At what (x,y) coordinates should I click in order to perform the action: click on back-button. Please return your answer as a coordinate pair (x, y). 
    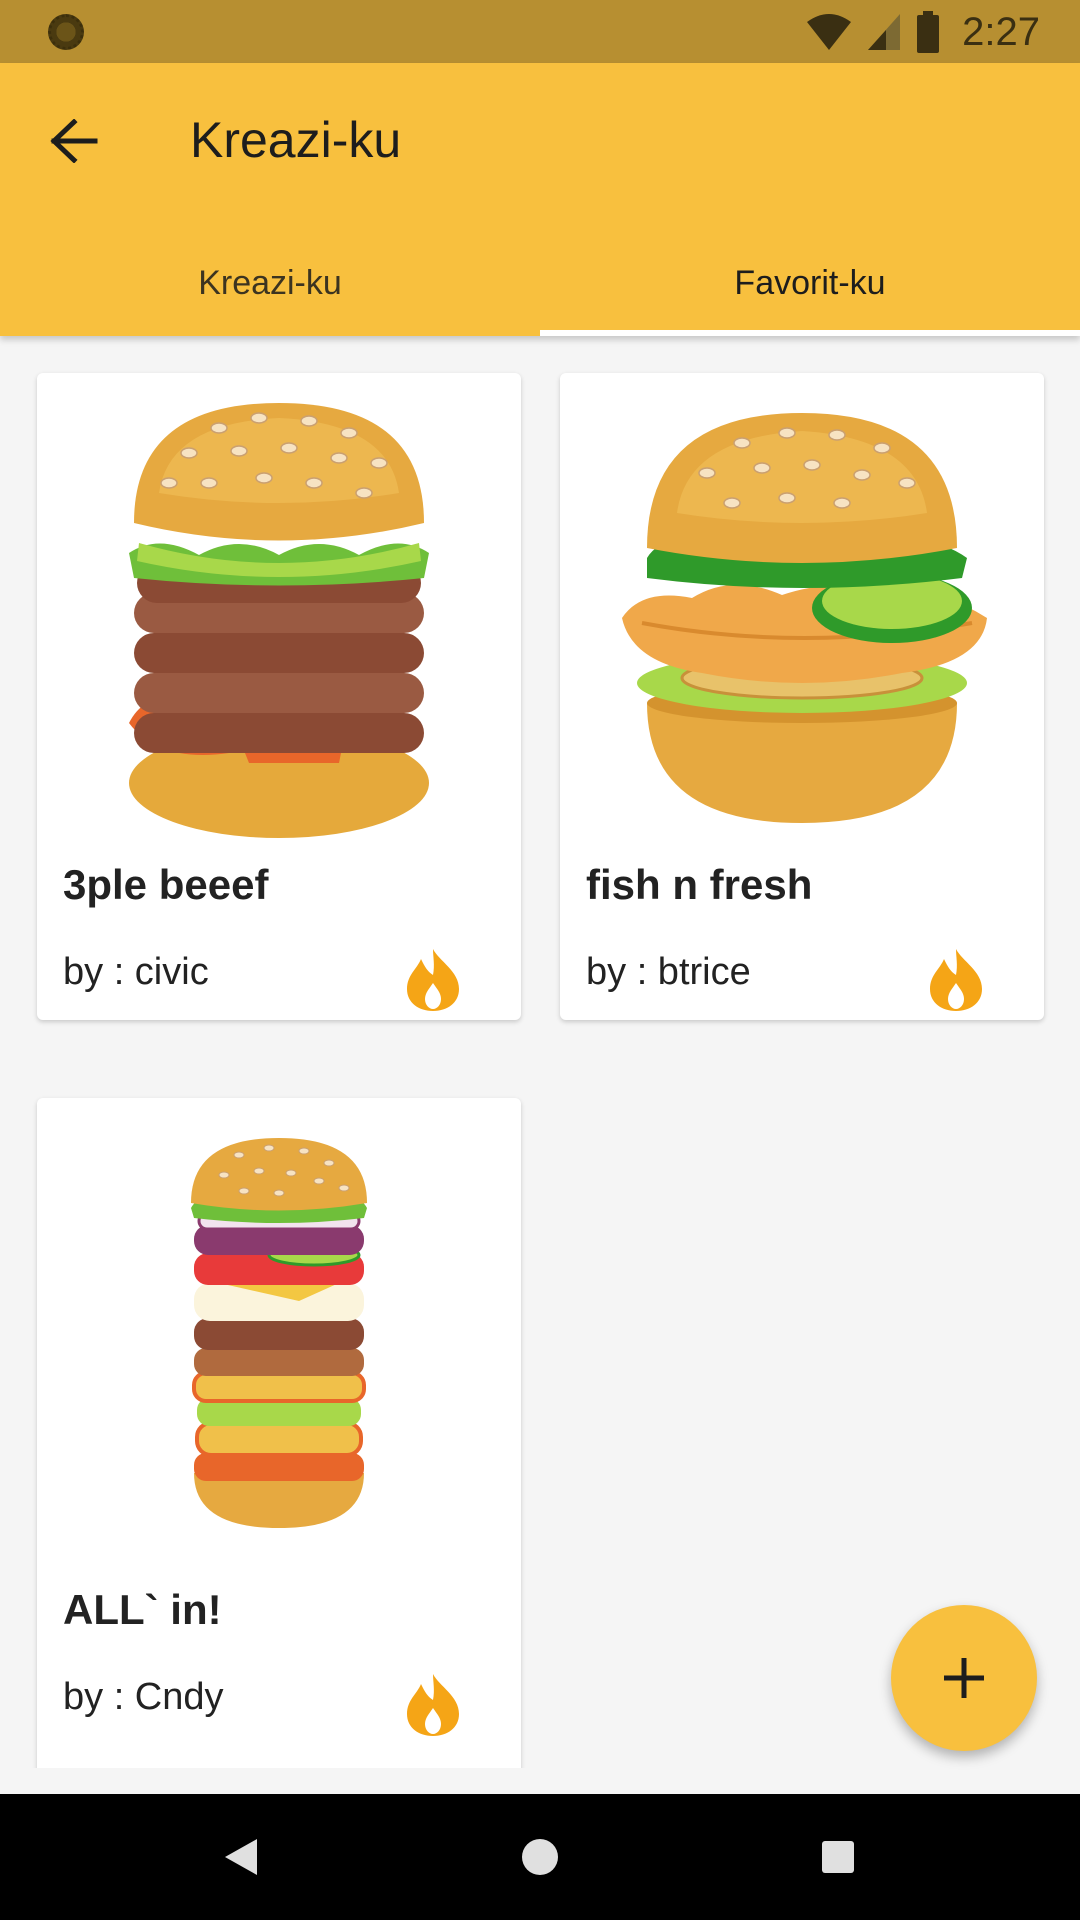
    Looking at the image, I should click on (74, 141).